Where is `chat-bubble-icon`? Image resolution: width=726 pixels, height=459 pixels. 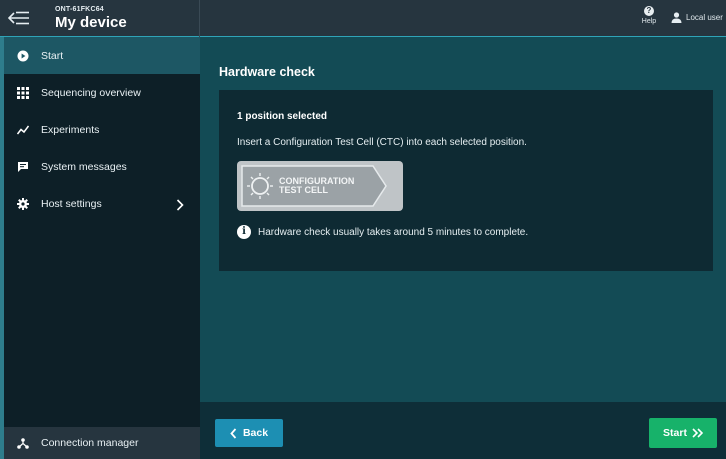 chat-bubble-icon is located at coordinates (23, 167).